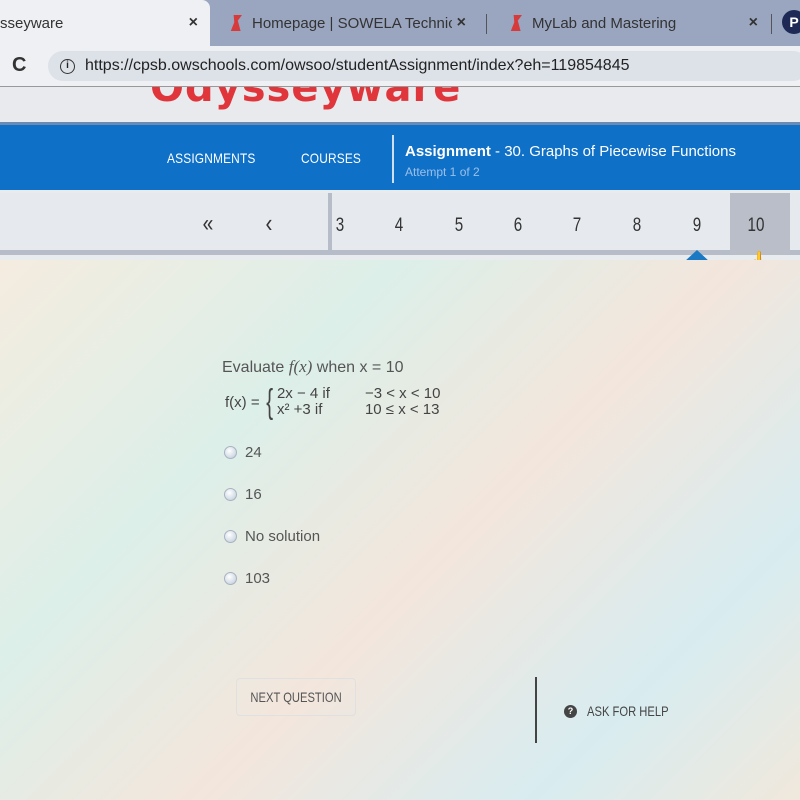  Describe the element at coordinates (791, 22) in the screenshot. I see `profile-avatar-icon: P` at that location.